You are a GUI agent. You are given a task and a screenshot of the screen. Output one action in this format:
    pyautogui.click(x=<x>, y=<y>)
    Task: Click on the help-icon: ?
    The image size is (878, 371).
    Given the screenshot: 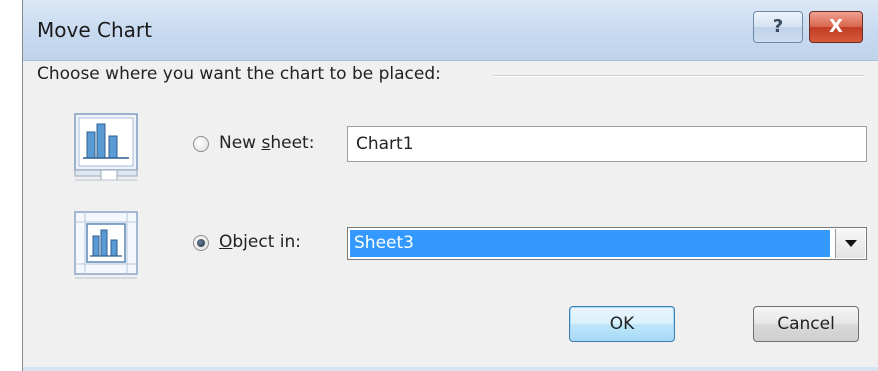 What is the action you would take?
    pyautogui.click(x=778, y=26)
    